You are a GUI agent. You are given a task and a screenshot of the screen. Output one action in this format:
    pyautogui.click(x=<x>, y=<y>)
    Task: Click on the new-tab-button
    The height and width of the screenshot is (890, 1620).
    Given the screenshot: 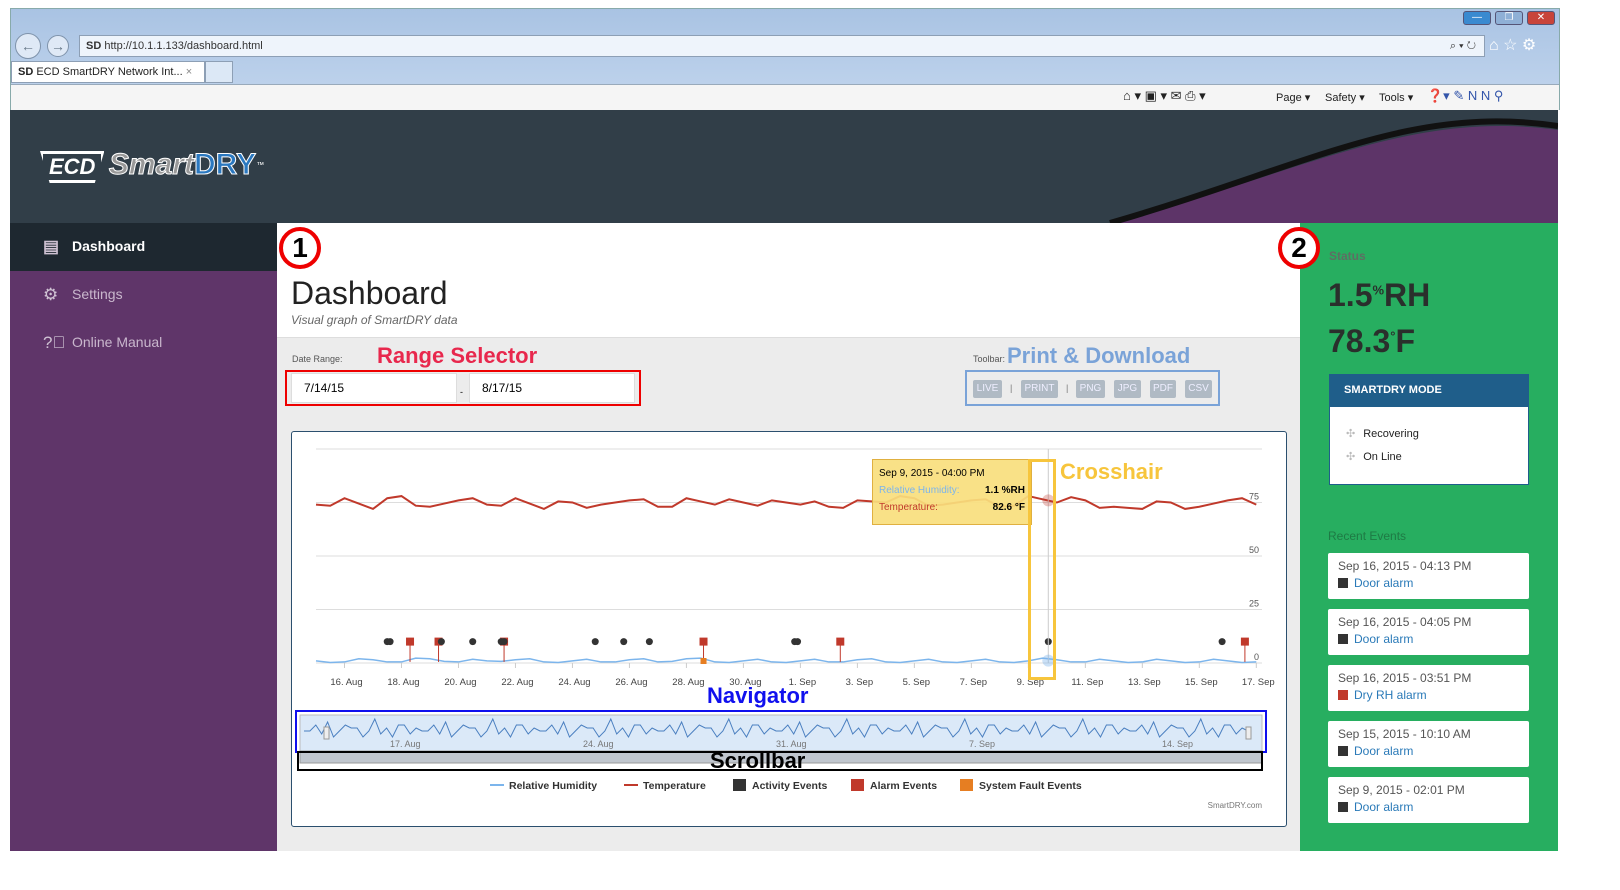 What is the action you would take?
    pyautogui.click(x=219, y=72)
    